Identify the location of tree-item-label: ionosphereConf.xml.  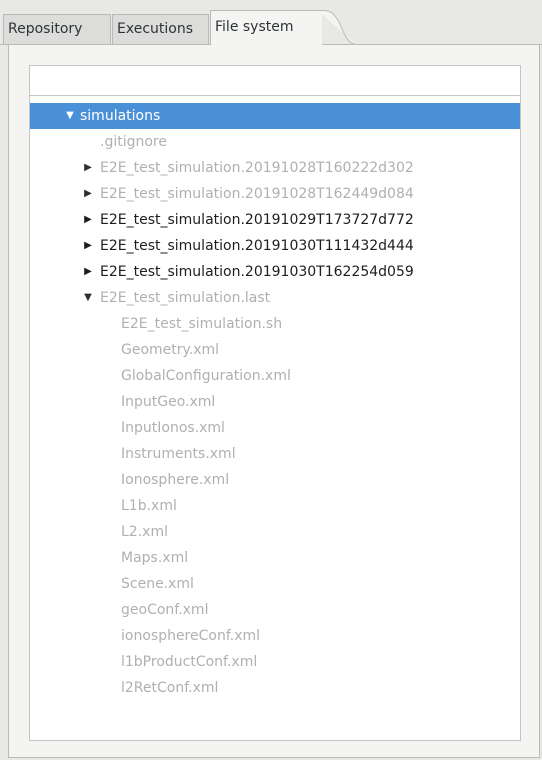
(191, 636).